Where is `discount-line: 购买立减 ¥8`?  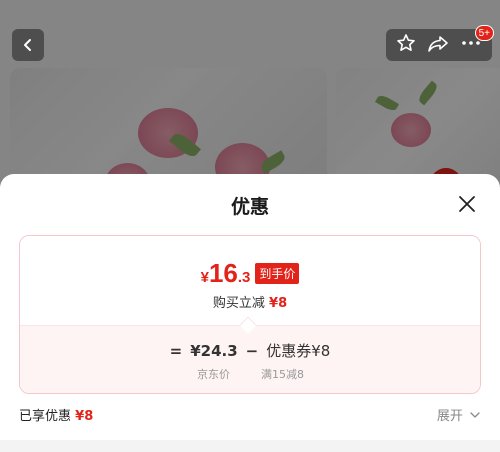
discount-line: 购买立减 ¥8 is located at coordinates (250, 301).